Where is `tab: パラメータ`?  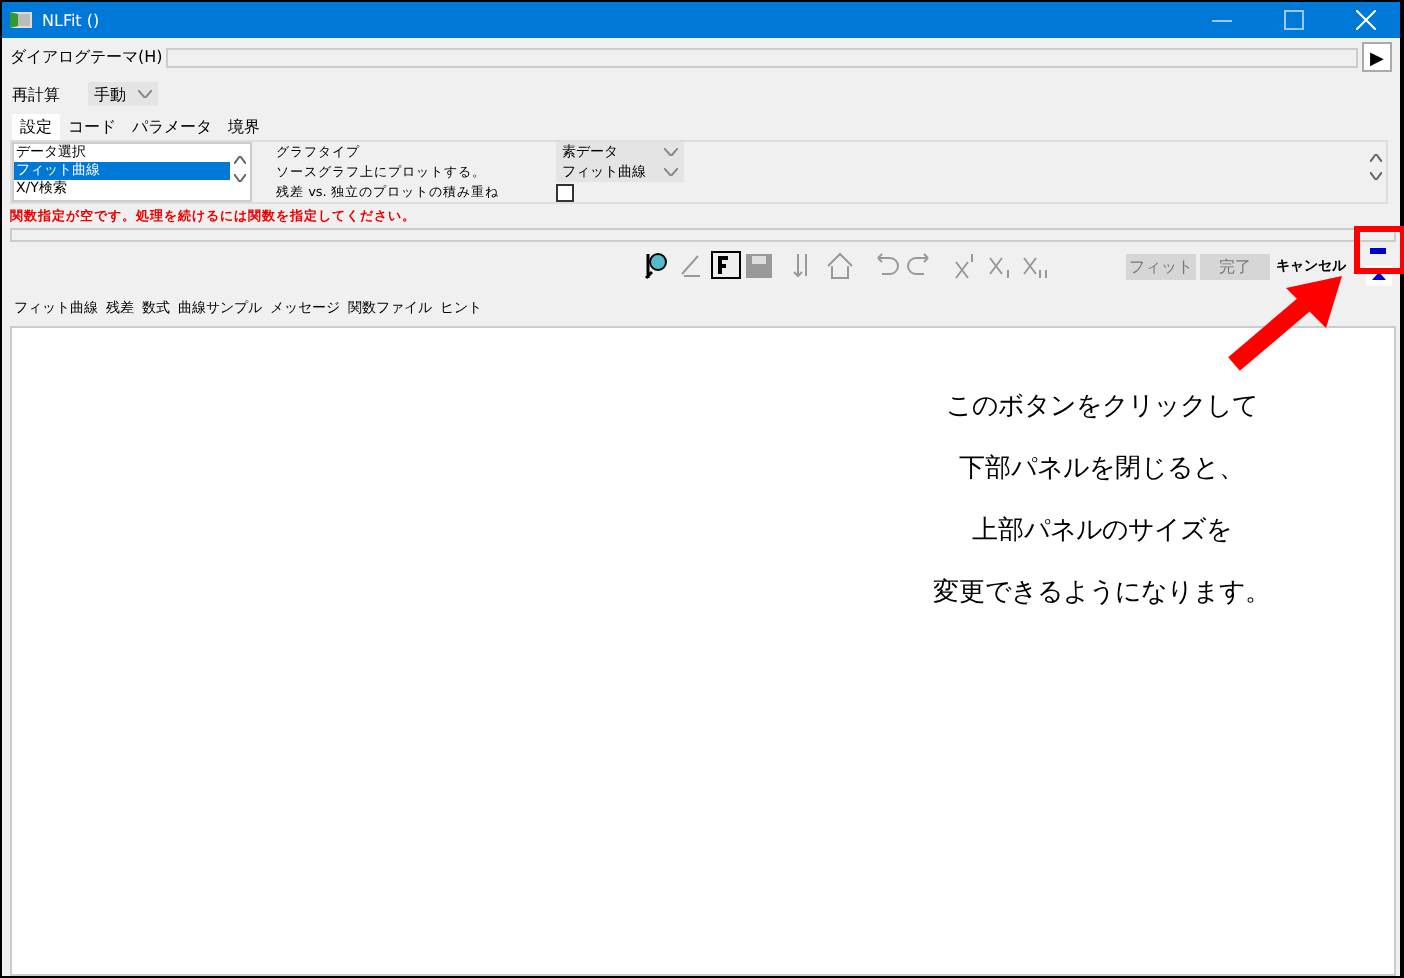
tab: パラメータ is located at coordinates (172, 127).